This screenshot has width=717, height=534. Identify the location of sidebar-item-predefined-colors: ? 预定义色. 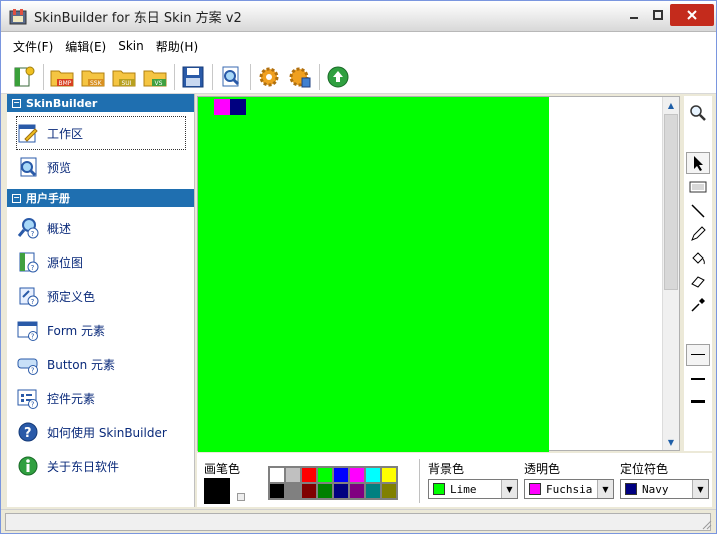
(100, 296).